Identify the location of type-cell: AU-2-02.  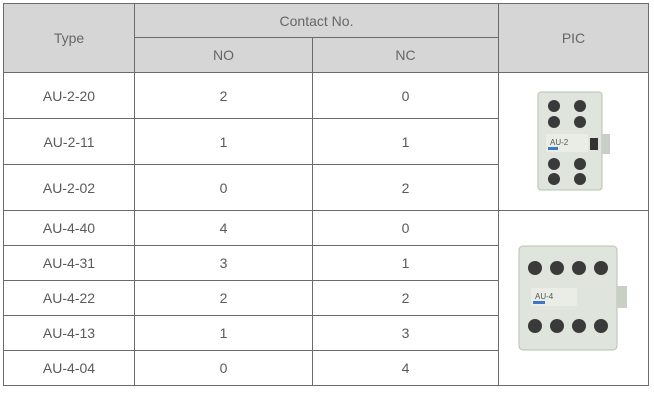
(69, 187).